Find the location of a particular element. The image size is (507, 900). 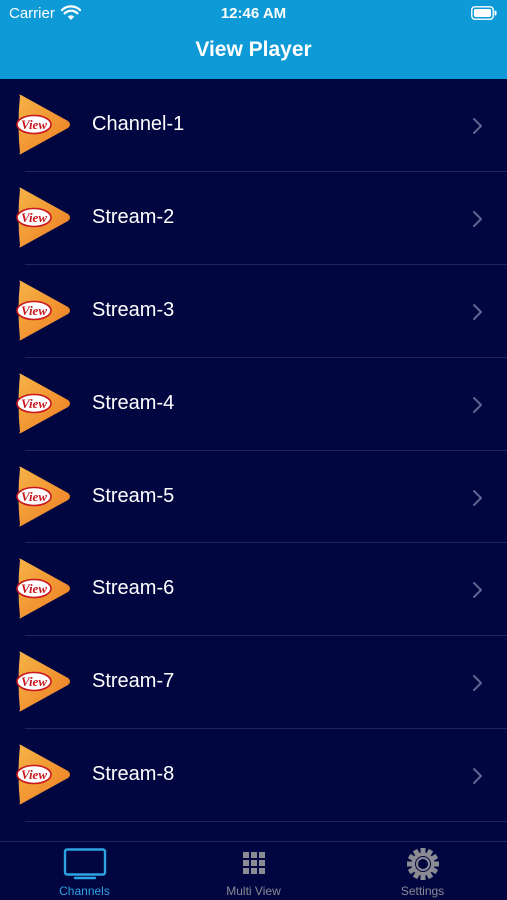

status-time: 12:46 AM is located at coordinates (253, 13).